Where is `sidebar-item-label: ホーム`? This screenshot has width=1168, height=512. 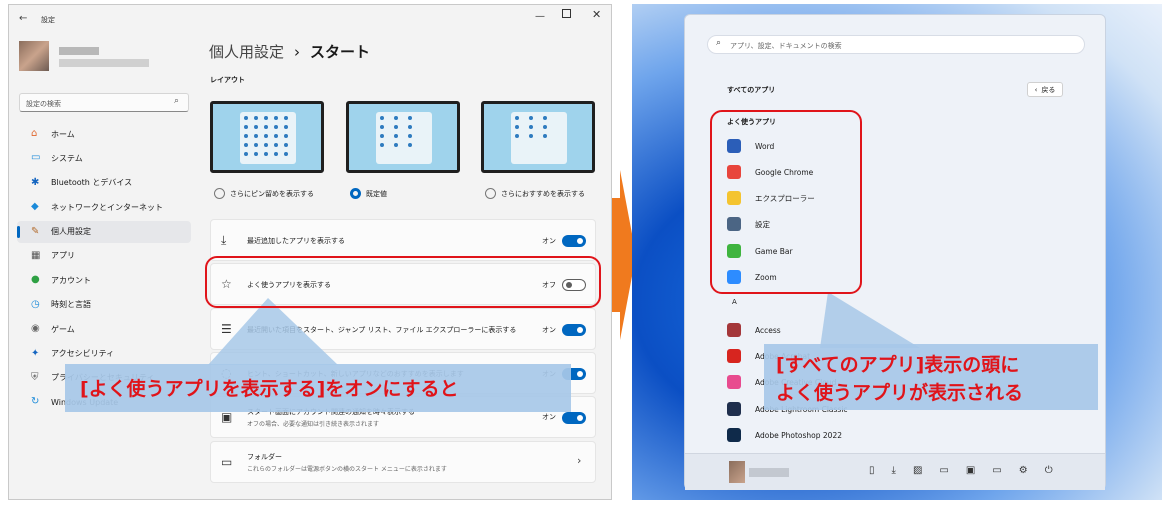
sidebar-item-label: ホーム is located at coordinates (63, 134).